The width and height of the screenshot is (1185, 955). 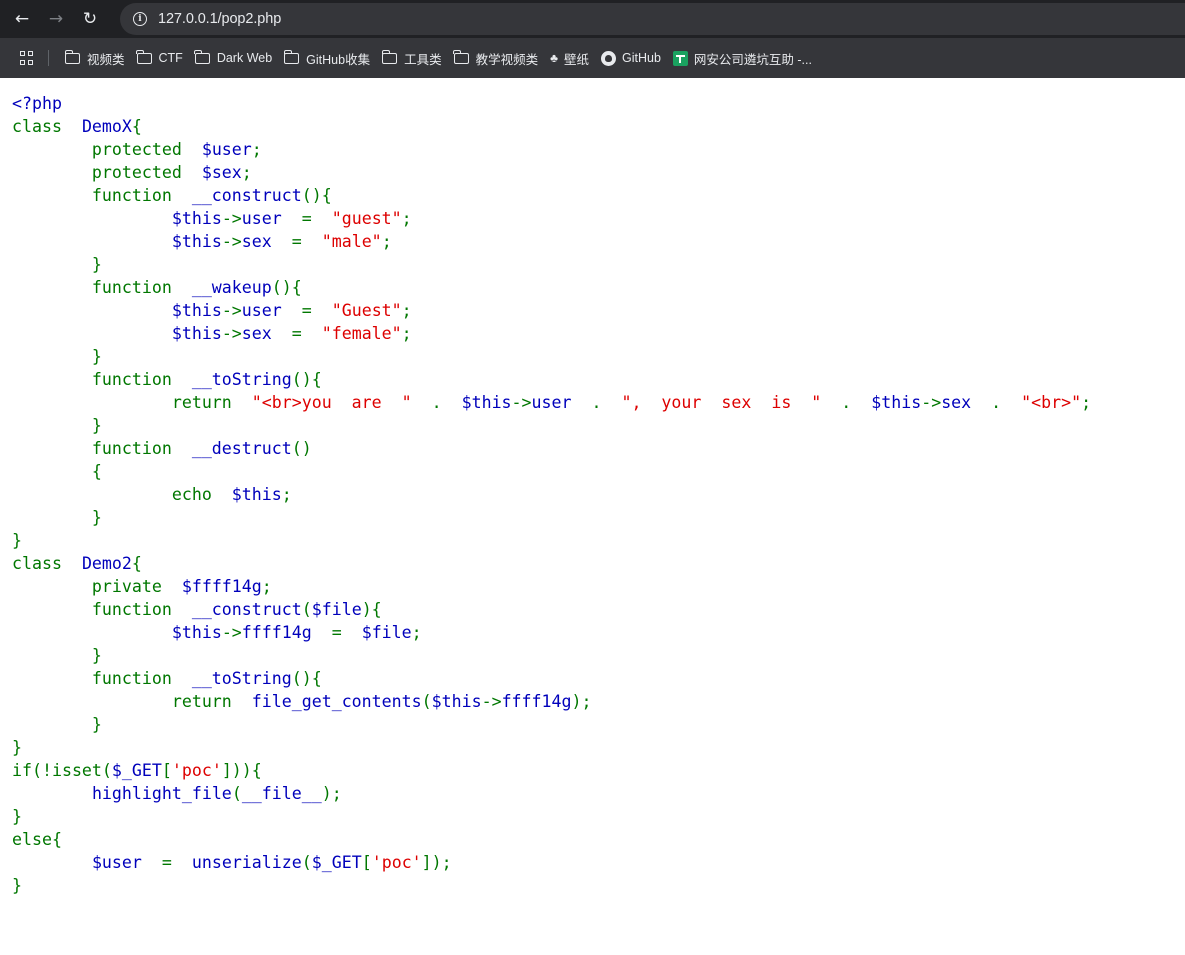 I want to click on code-token: if(!isset(, so click(x=62, y=770).